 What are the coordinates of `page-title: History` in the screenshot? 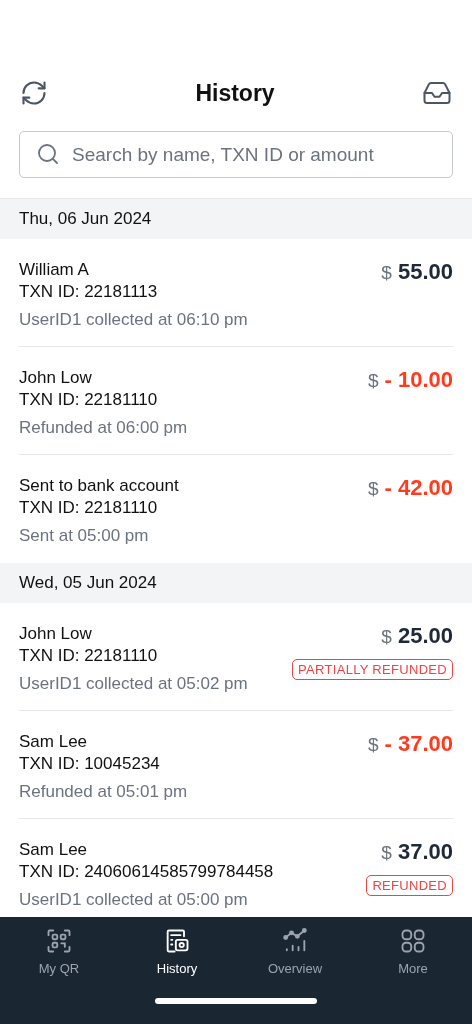 It's located at (235, 93).